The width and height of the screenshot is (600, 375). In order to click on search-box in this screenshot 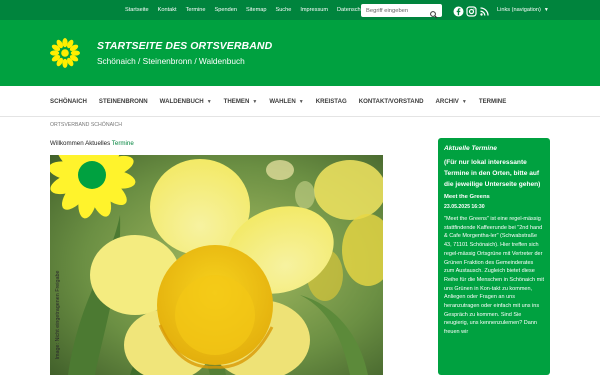, I will do `click(401, 11)`.